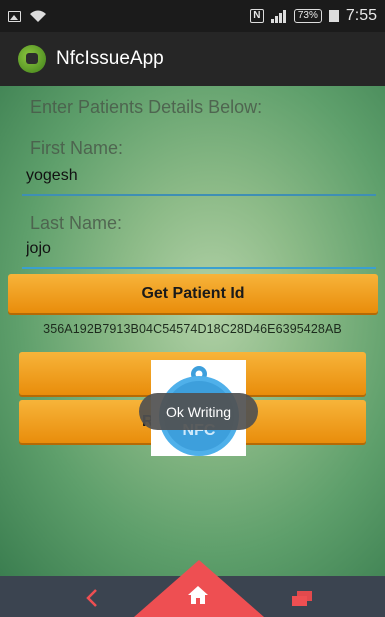  I want to click on first-name-input, so click(199, 176).